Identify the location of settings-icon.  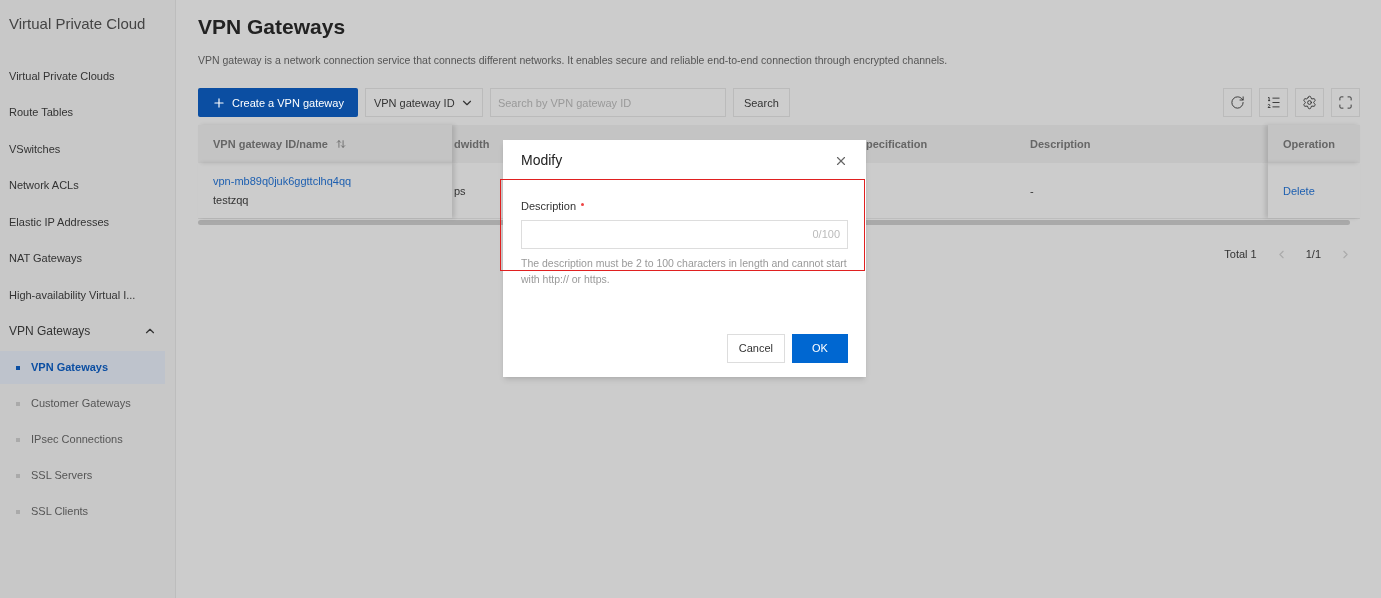
(1309, 103).